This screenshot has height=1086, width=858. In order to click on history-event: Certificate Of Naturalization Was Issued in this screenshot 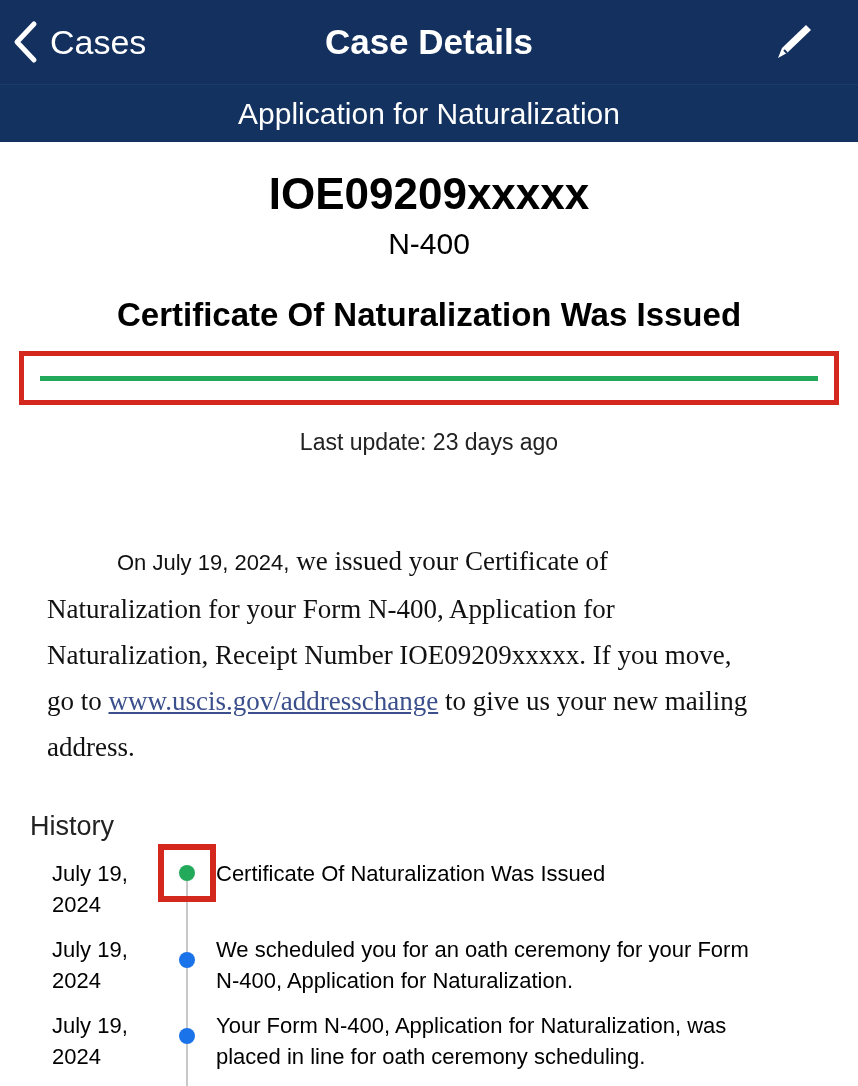, I will do `click(411, 874)`.